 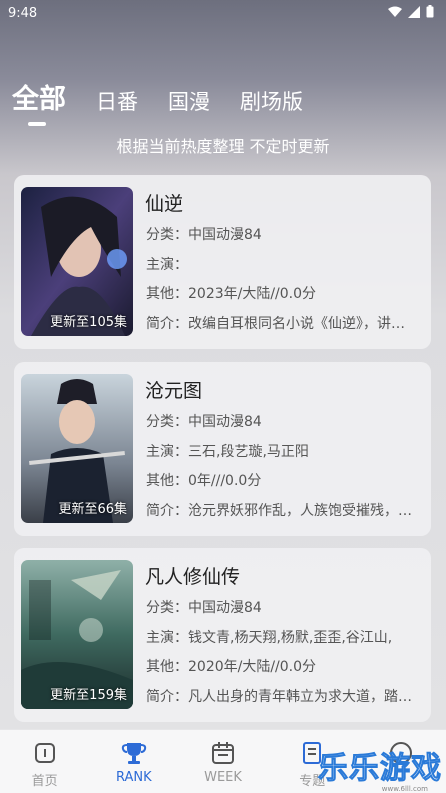 I want to click on tab-all: 全部, so click(x=39, y=101).